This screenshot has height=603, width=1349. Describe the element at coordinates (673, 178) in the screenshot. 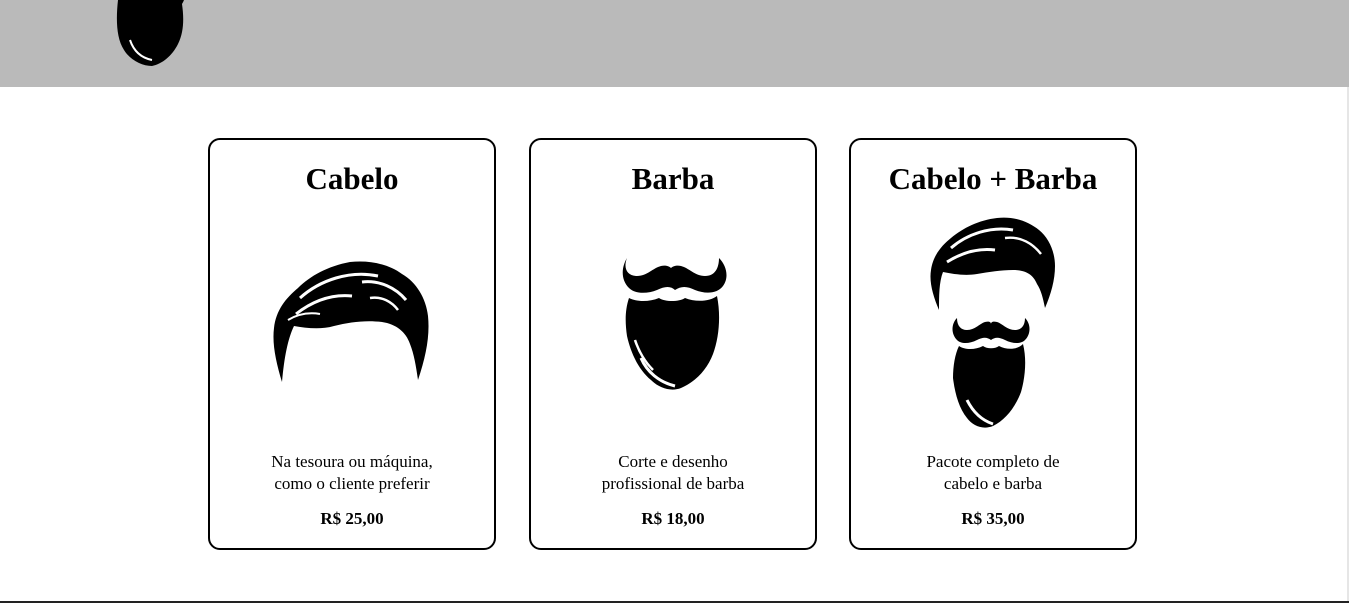

I see `service-title: Barba` at that location.